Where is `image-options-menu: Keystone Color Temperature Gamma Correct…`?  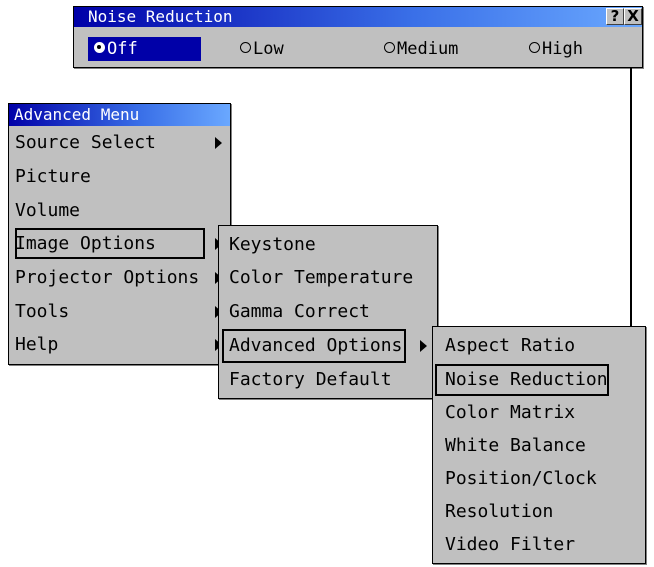
image-options-menu: Keystone Color Temperature Gamma Correct… is located at coordinates (328, 312).